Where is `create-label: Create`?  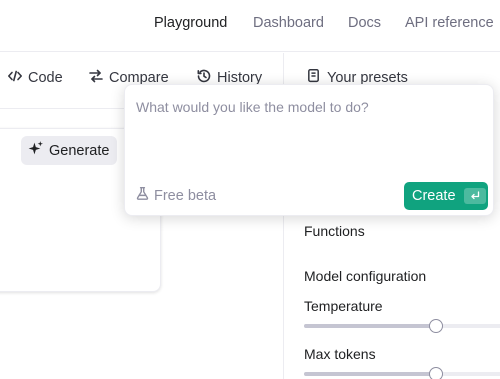 create-label: Create is located at coordinates (434, 196).